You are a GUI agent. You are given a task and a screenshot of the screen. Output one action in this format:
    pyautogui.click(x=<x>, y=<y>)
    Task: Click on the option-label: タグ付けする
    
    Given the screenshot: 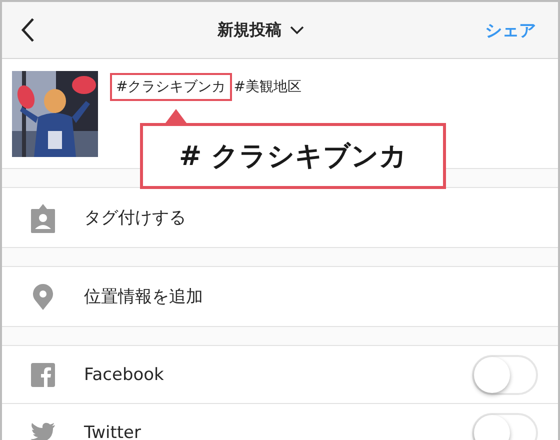 What is the action you would take?
    pyautogui.click(x=135, y=217)
    